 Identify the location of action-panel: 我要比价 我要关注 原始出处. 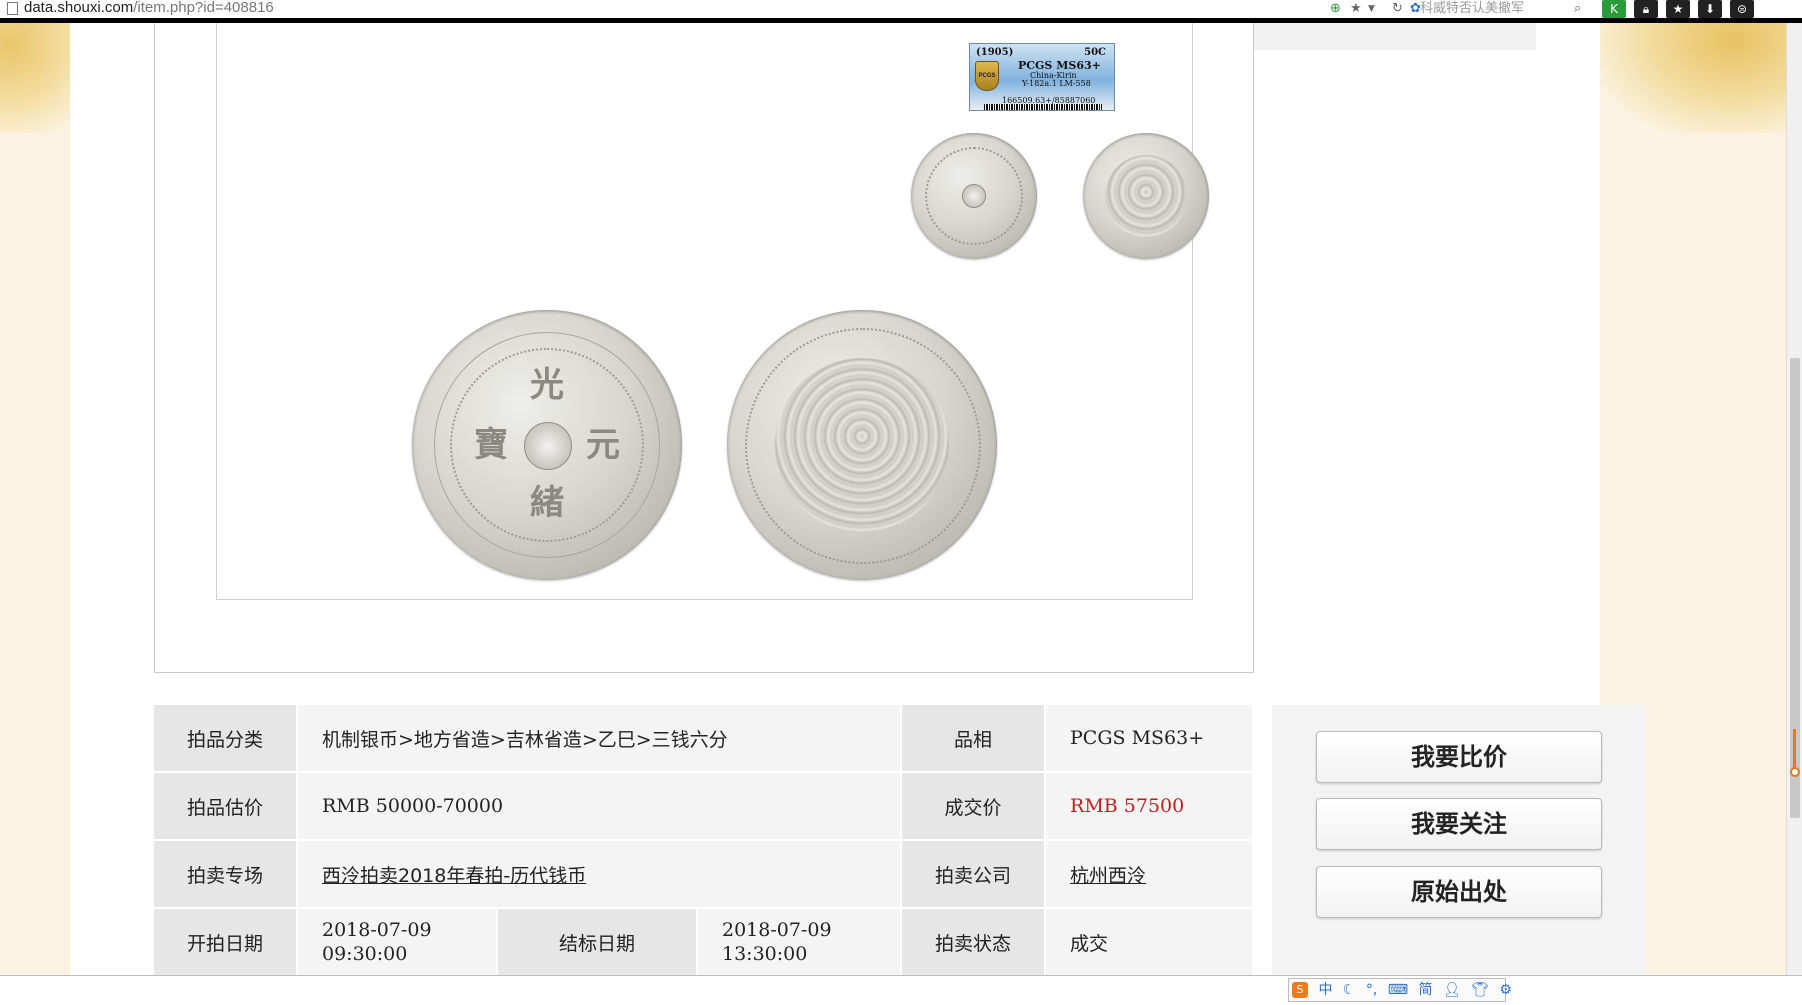
(1459, 840).